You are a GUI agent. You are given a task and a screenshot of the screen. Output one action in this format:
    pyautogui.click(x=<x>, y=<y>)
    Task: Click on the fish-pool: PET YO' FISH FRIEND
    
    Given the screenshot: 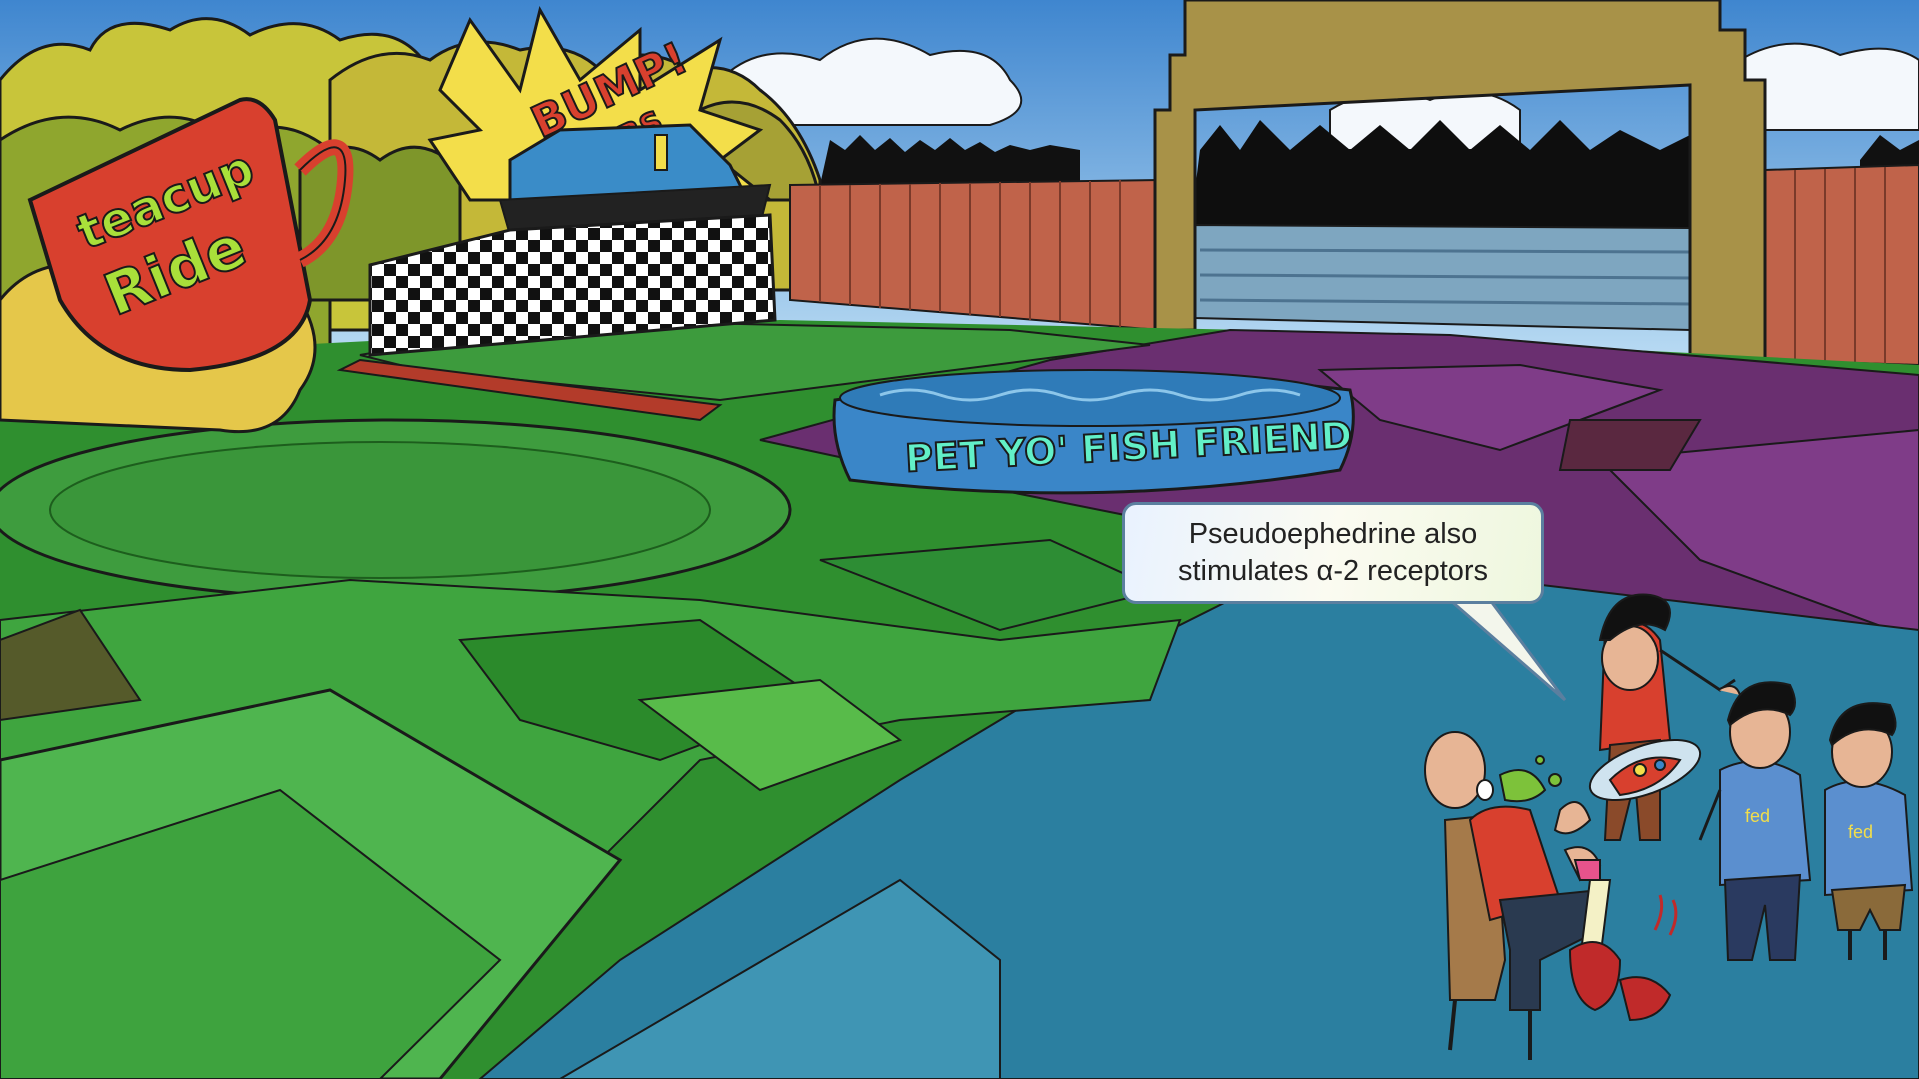 What is the action you would take?
    pyautogui.click(x=1093, y=432)
    